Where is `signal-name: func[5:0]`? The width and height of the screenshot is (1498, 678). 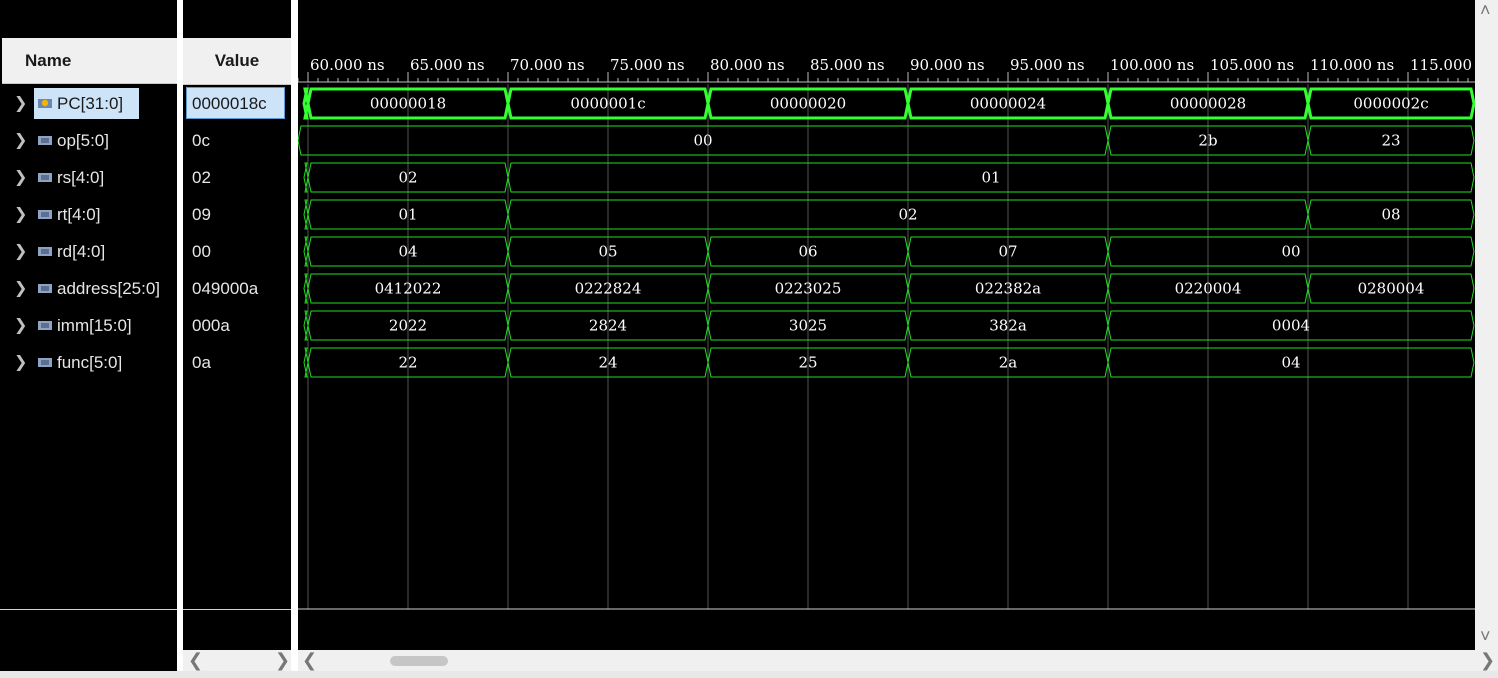
signal-name: func[5:0] is located at coordinates (90, 362).